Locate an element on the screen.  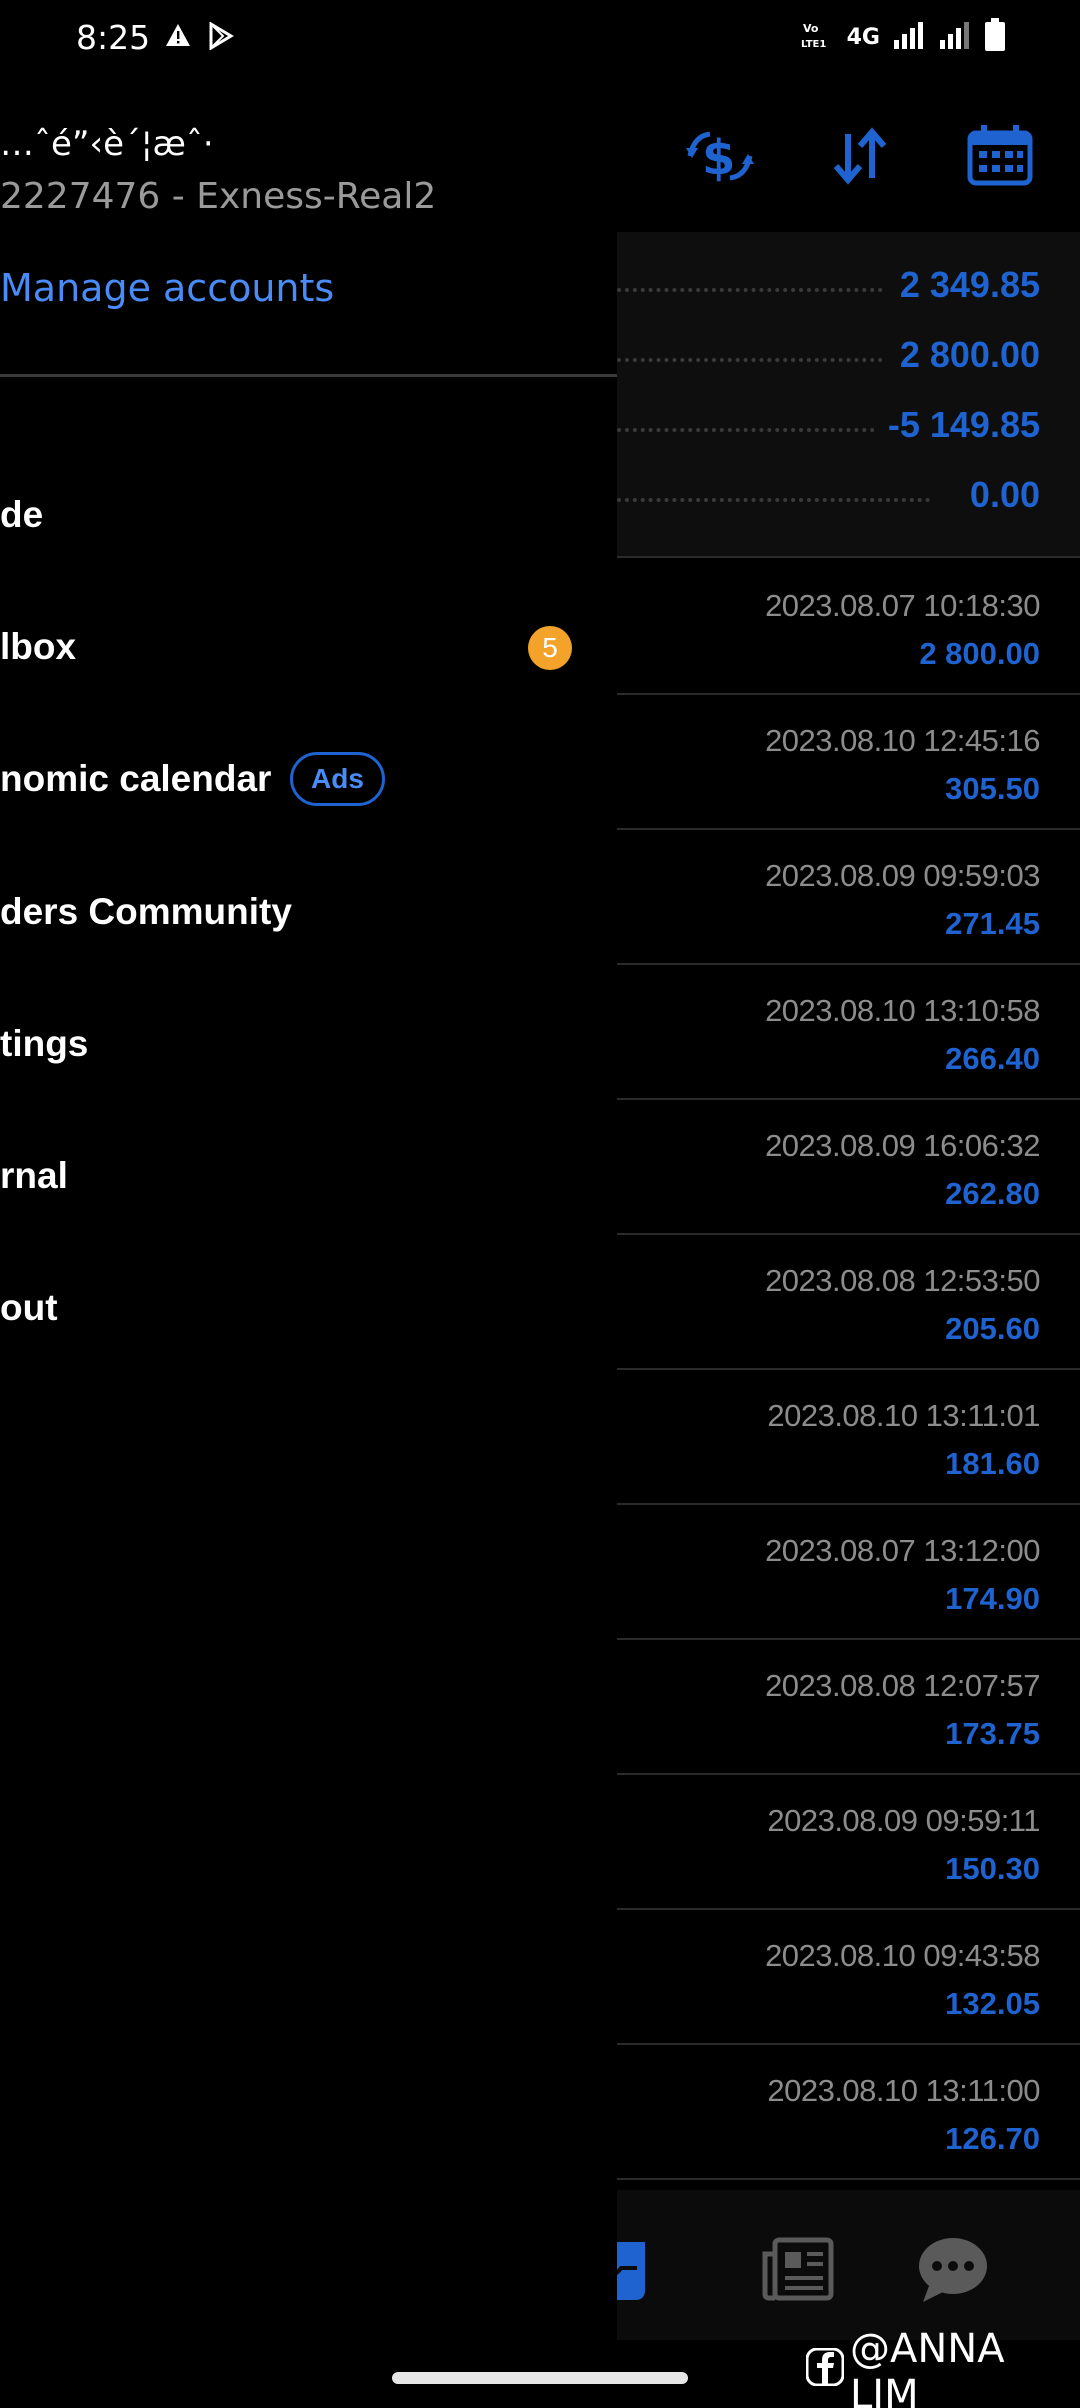
news-icon is located at coordinates (799, 2270).